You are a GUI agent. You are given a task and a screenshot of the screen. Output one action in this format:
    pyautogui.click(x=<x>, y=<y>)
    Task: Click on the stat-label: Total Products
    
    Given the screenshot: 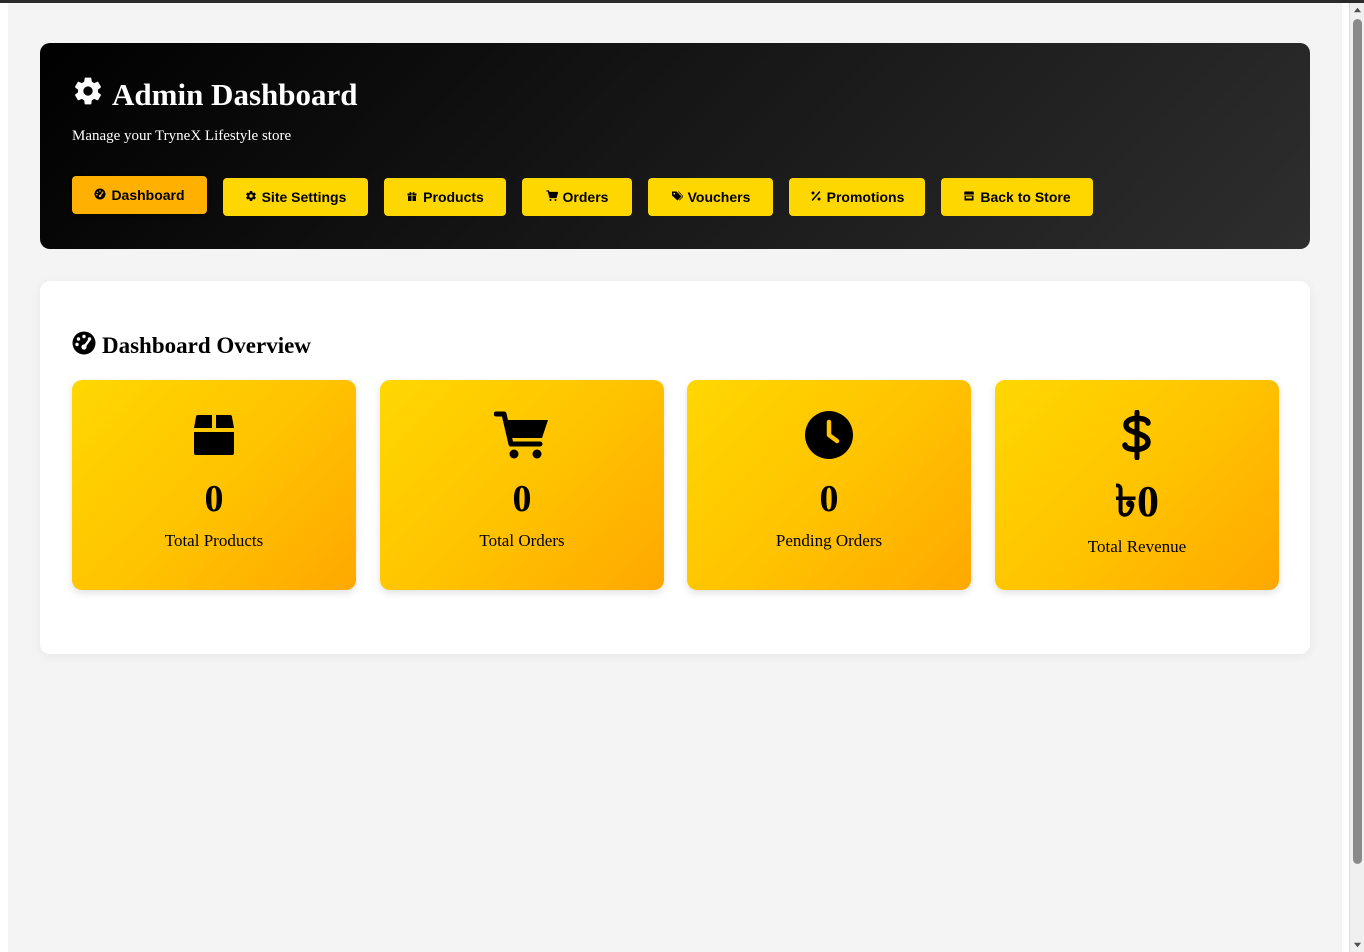 What is the action you would take?
    pyautogui.click(x=214, y=540)
    